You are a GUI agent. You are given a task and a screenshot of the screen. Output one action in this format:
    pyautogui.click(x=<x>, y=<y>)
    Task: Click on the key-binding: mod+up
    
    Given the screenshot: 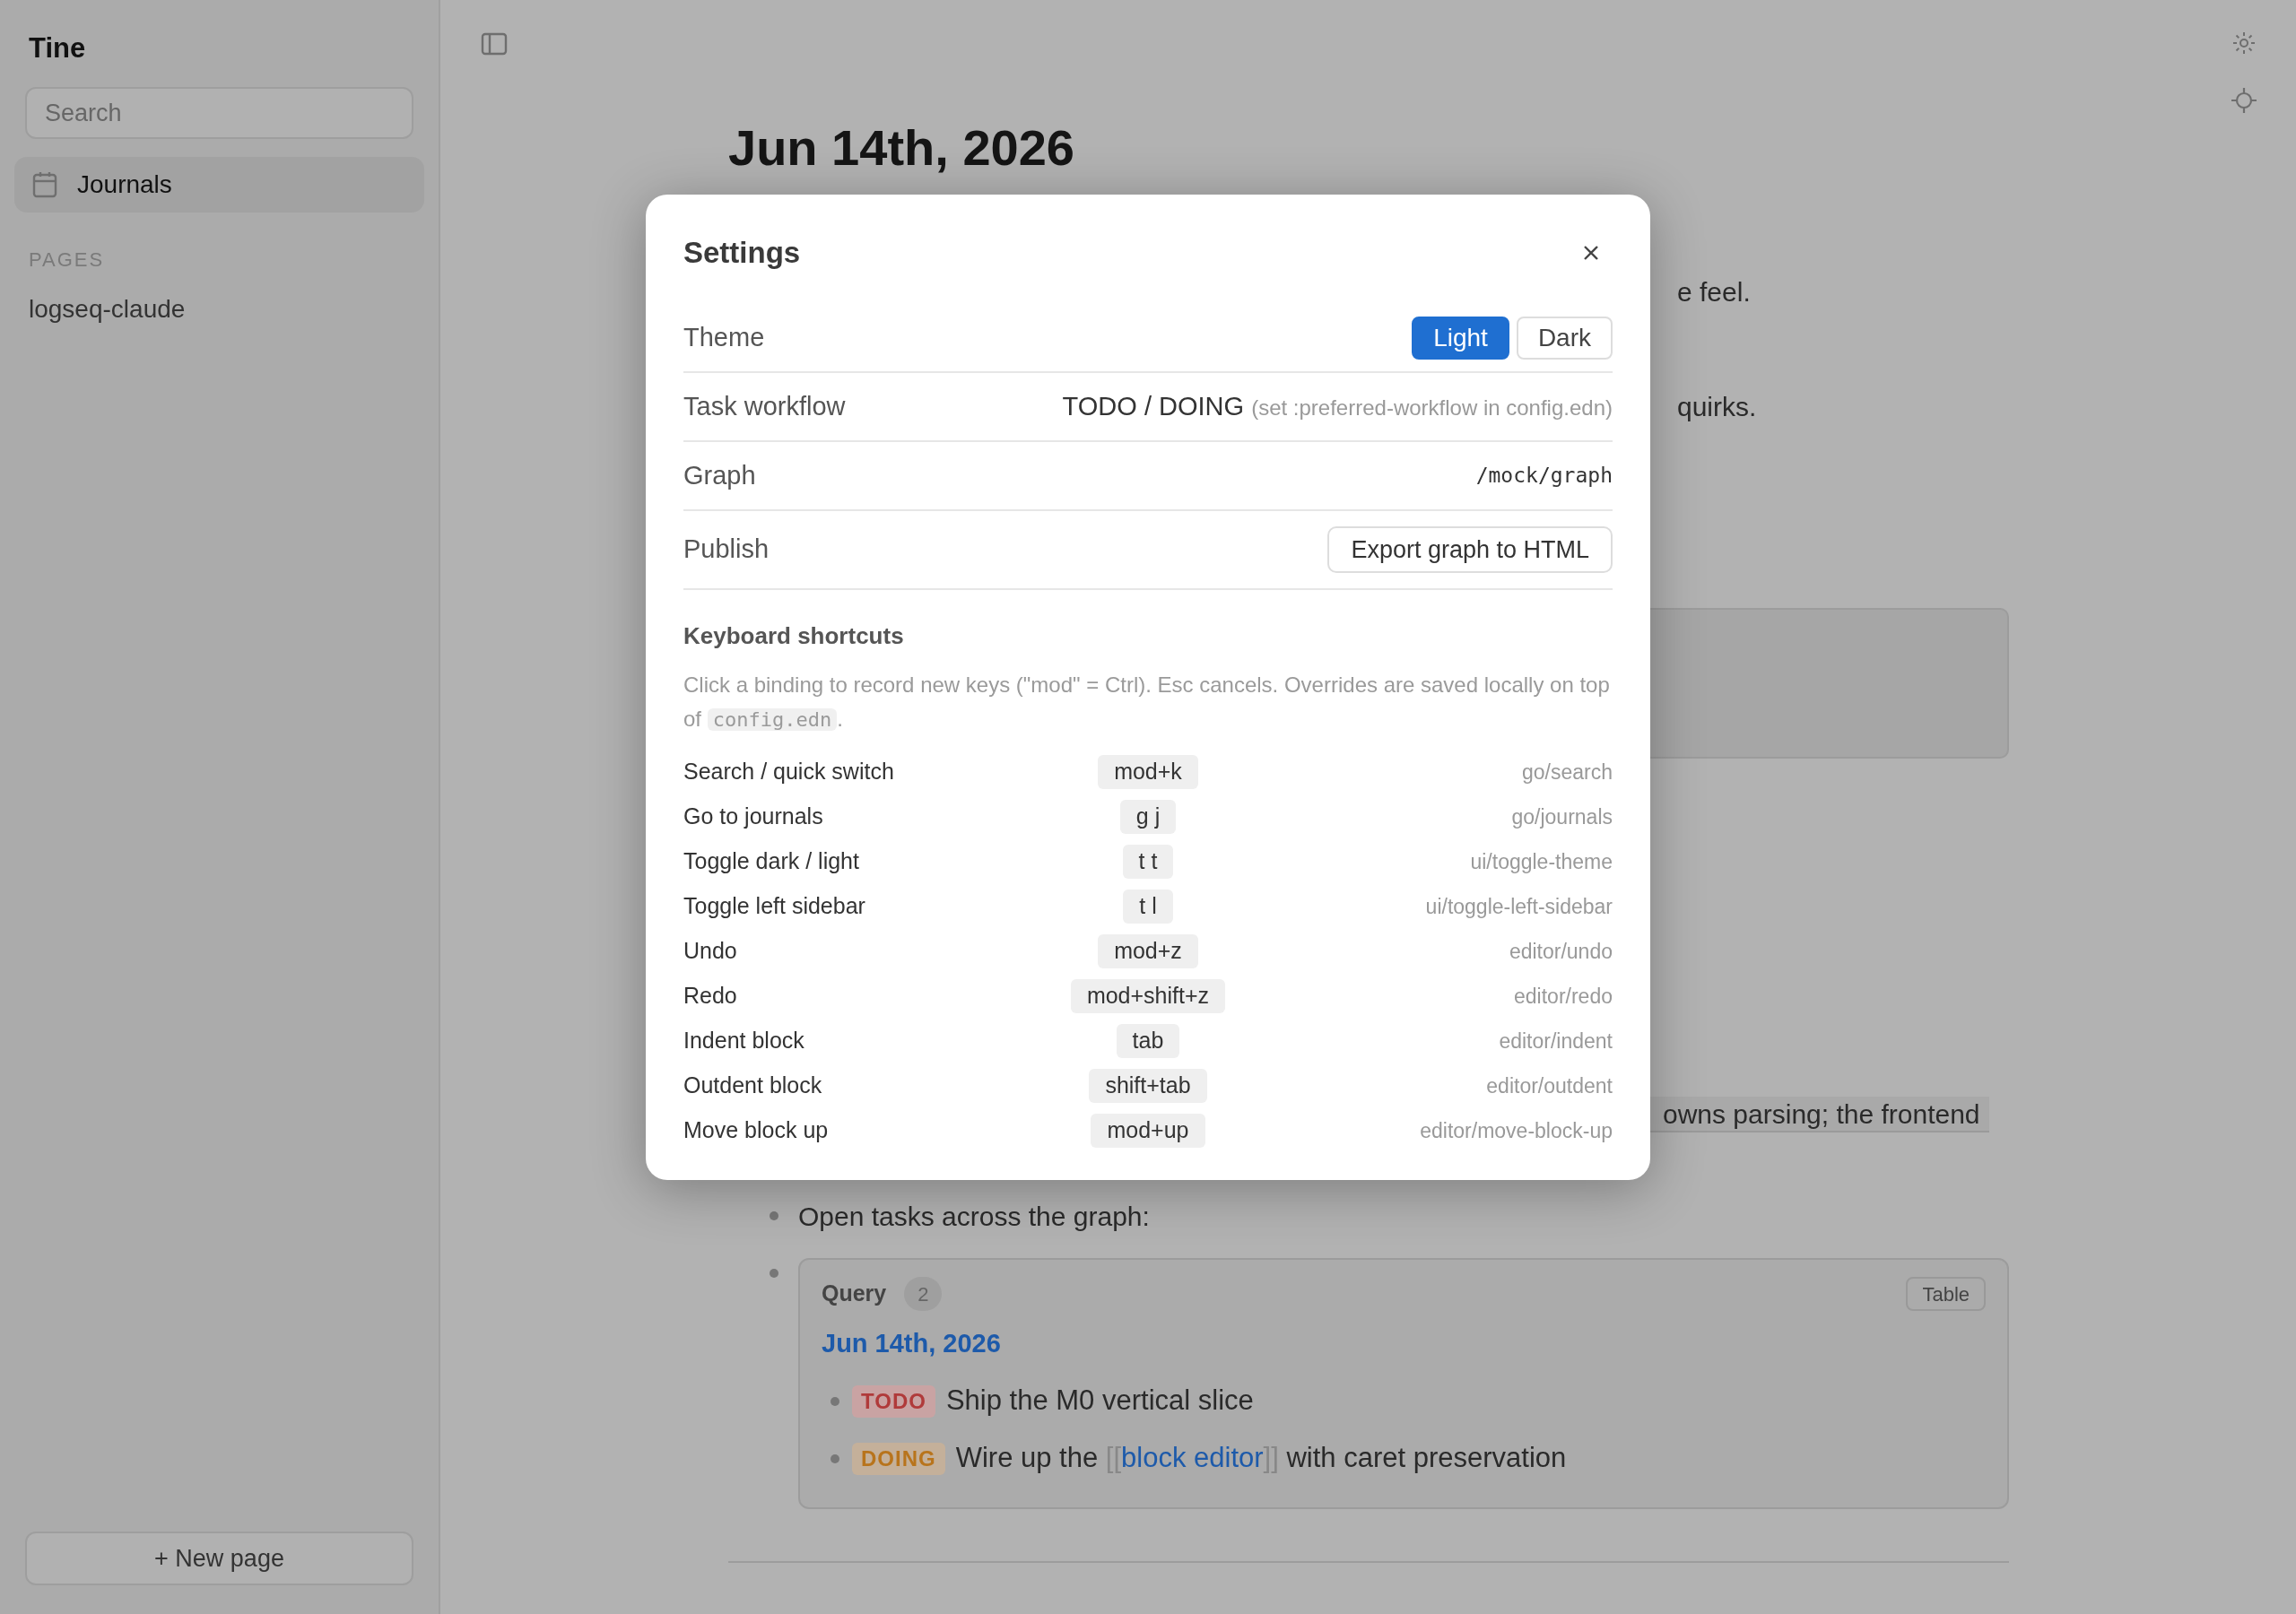 What is the action you would take?
    pyautogui.click(x=1148, y=1131)
    